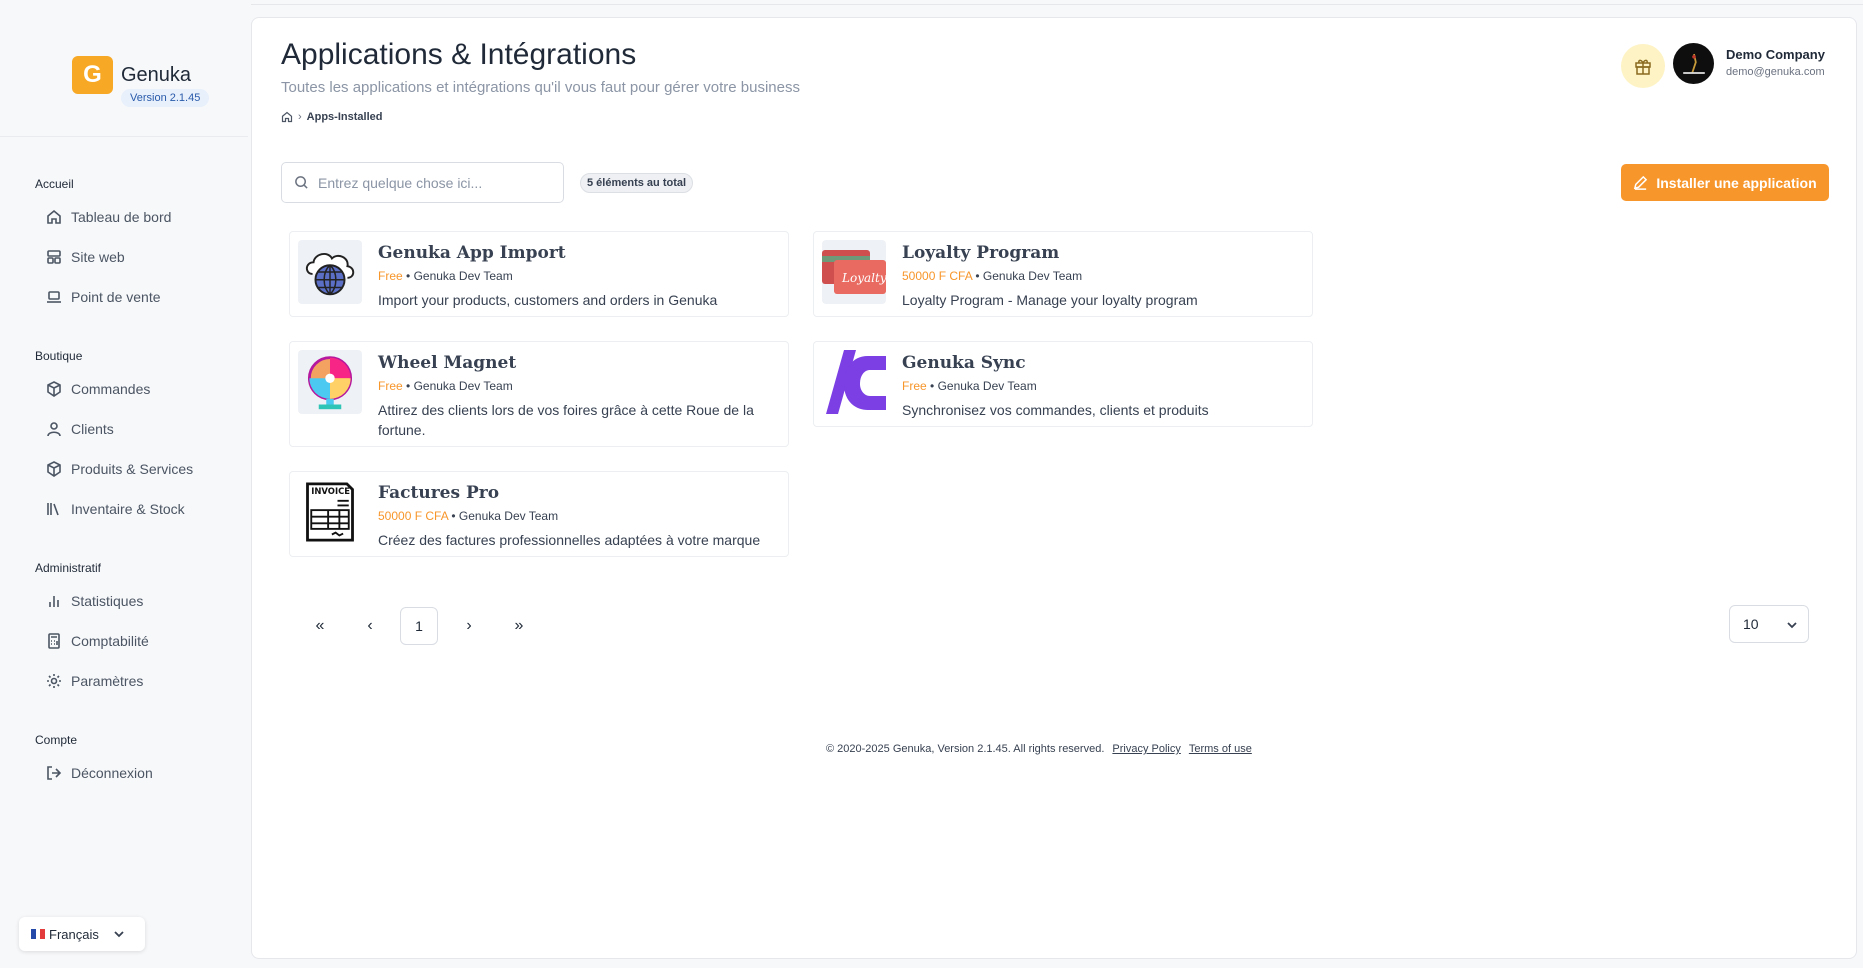 This screenshot has width=1863, height=968. I want to click on sidebar-item-label: Clients, so click(92, 429).